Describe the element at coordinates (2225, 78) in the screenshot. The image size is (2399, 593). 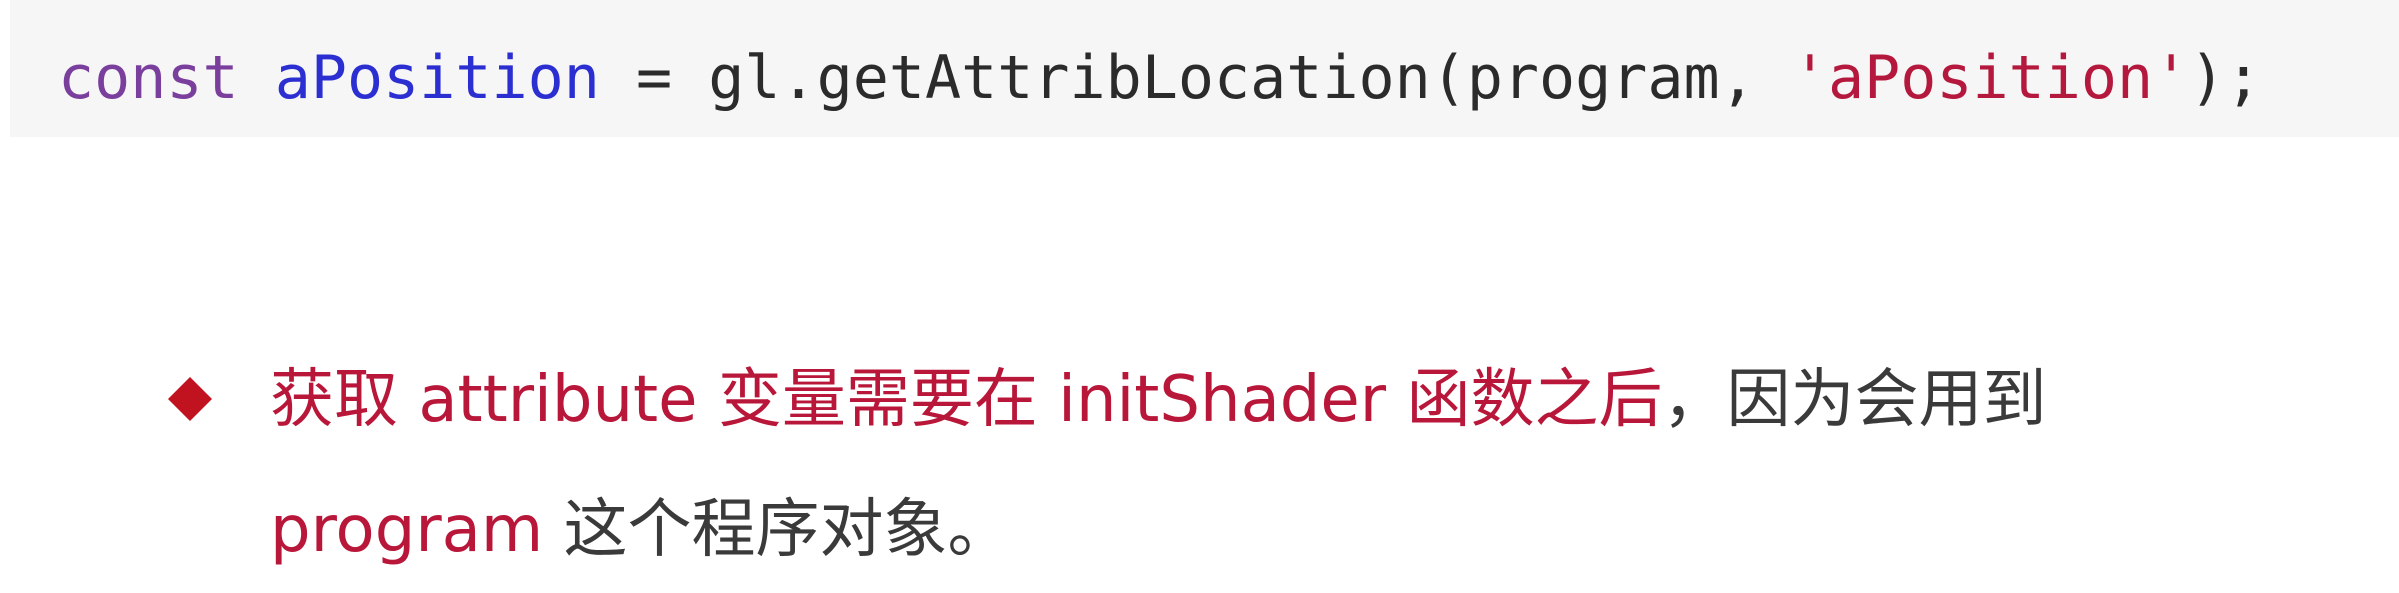
I see `code-end: );` at that location.